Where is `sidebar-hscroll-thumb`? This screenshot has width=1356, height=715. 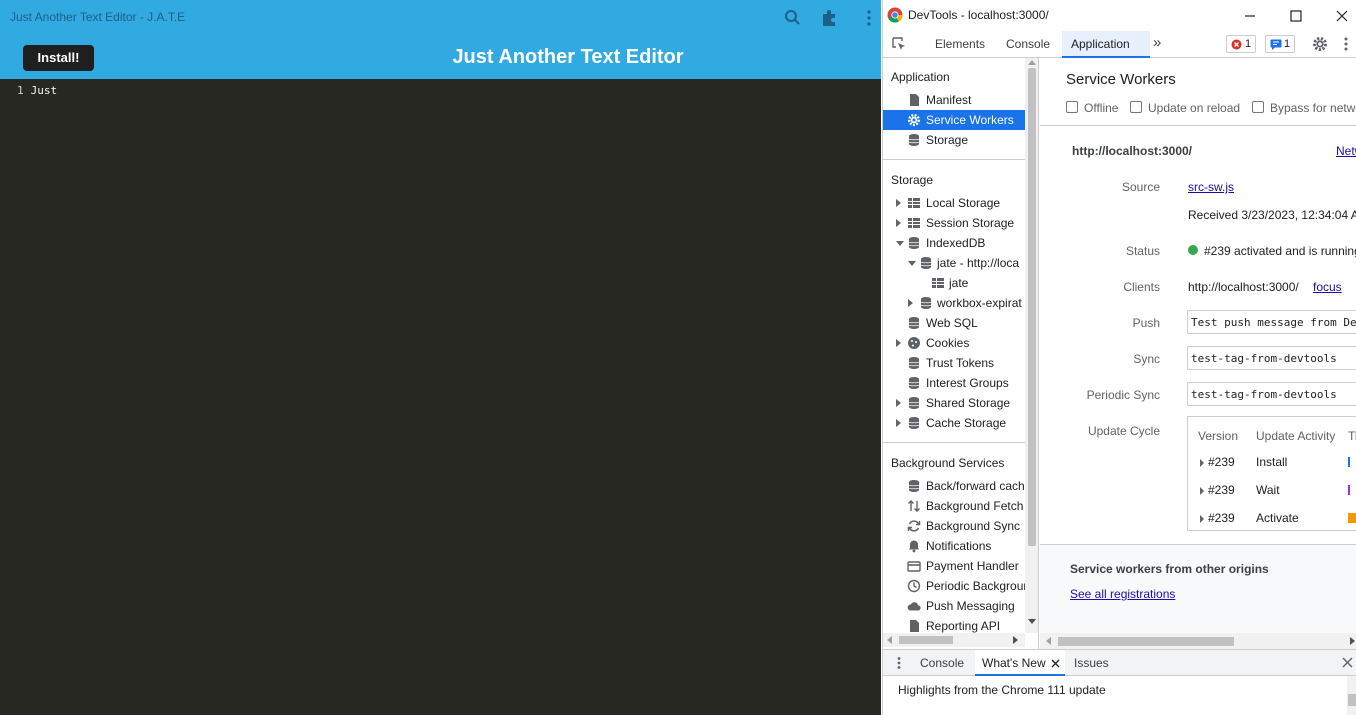
sidebar-hscroll-thumb is located at coordinates (926, 640).